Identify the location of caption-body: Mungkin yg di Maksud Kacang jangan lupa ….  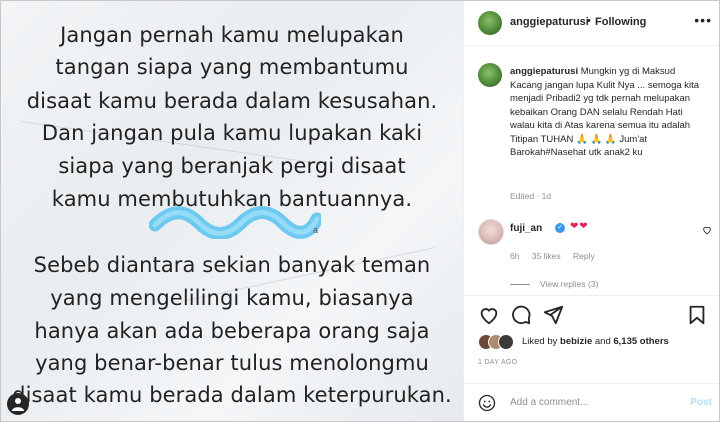
(605, 112).